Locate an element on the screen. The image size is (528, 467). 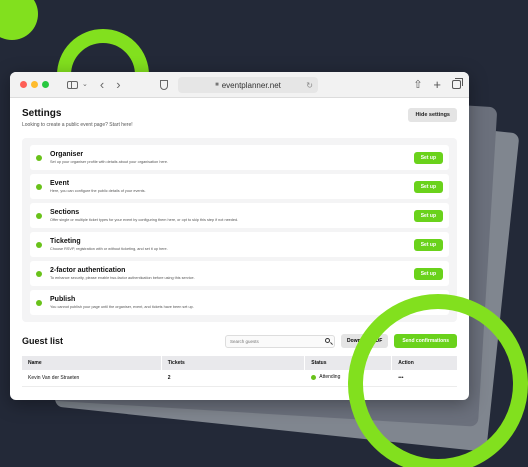
hide-settings-button: Hide settings is located at coordinates (432, 115).